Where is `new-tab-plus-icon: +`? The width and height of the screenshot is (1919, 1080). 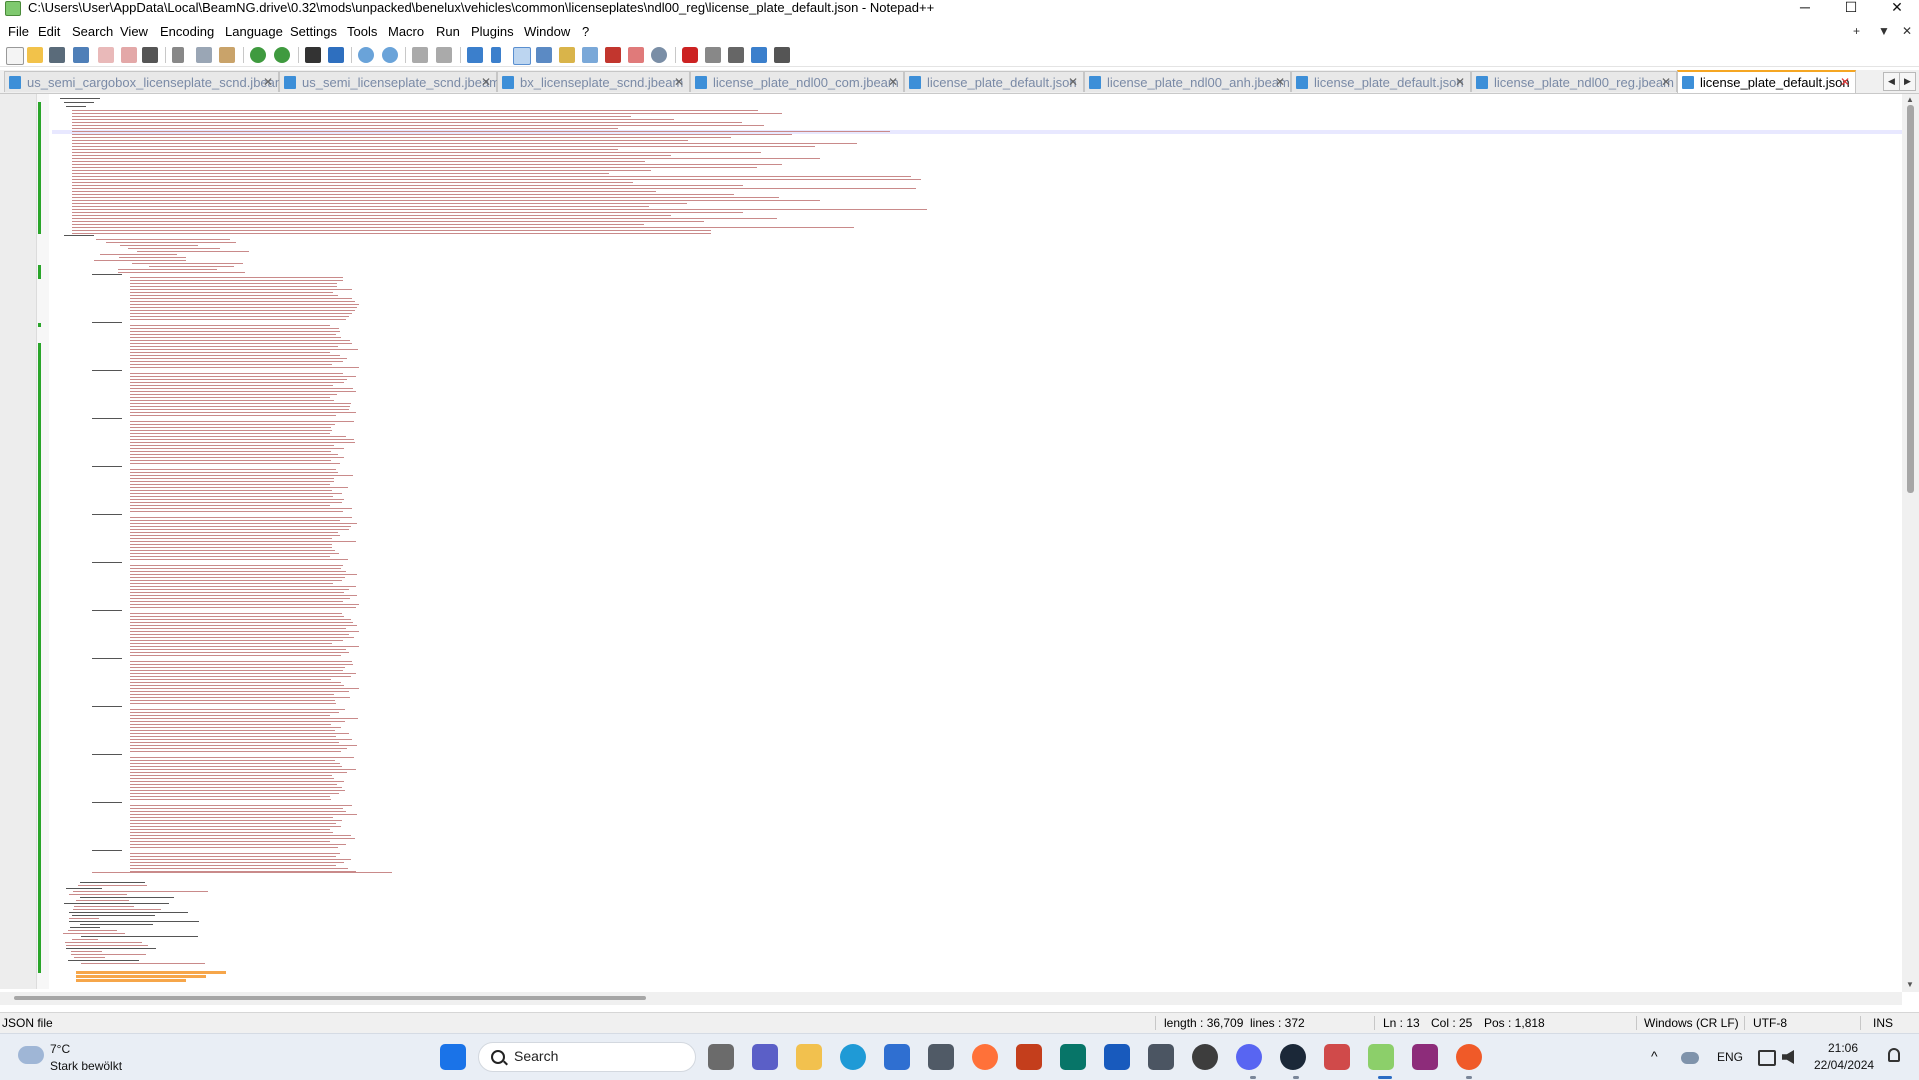 new-tab-plus-icon: + is located at coordinates (1856, 31).